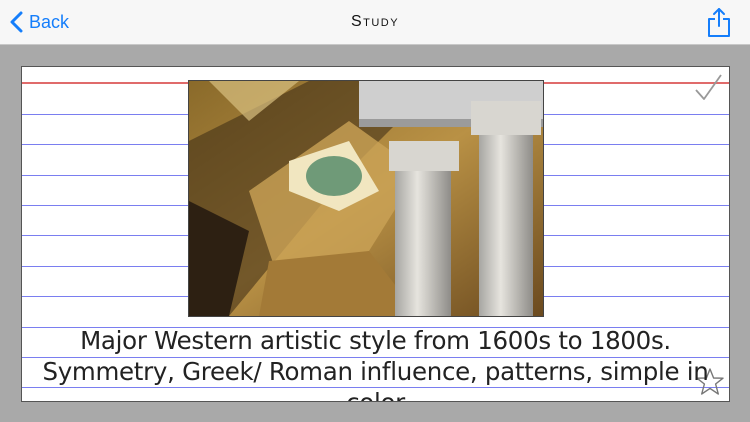 The width and height of the screenshot is (750, 422). I want to click on navigation-bar: Back Study, so click(375, 22).